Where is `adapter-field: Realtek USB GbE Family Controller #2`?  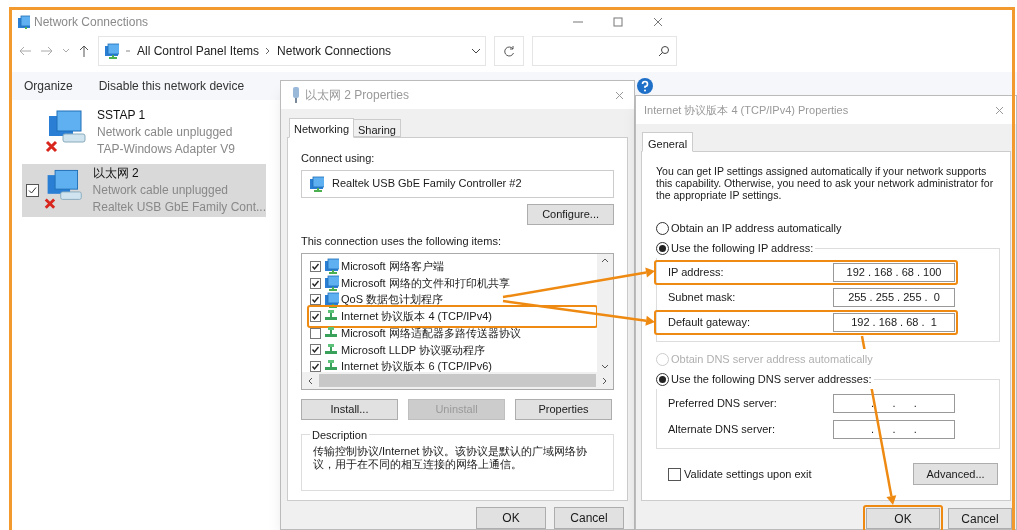 adapter-field: Realtek USB GbE Family Controller #2 is located at coordinates (457, 183).